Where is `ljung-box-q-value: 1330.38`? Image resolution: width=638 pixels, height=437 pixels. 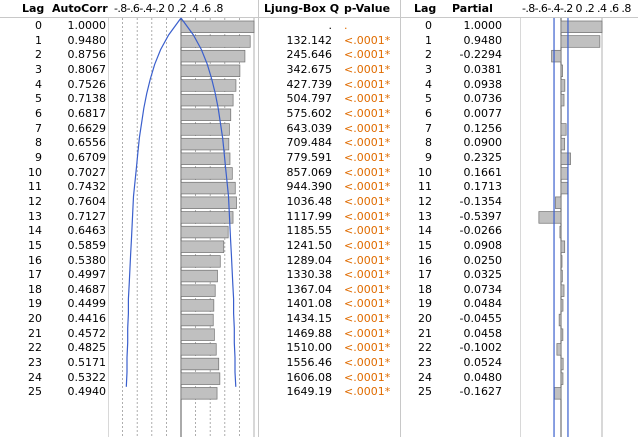 ljung-box-q-value: 1330.38 is located at coordinates (309, 275).